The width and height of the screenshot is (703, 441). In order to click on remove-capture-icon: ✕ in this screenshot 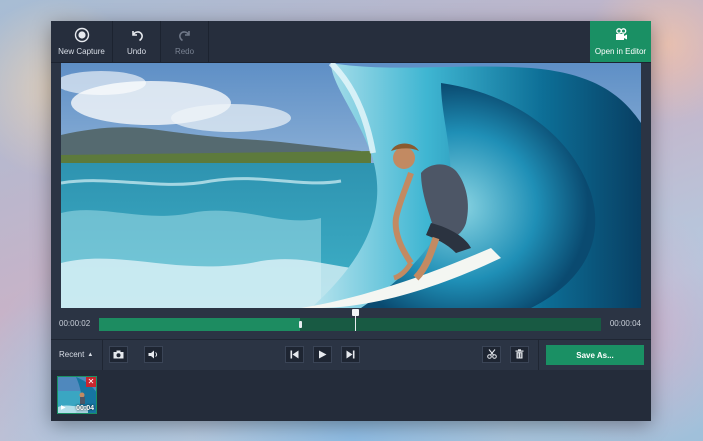, I will do `click(91, 382)`.